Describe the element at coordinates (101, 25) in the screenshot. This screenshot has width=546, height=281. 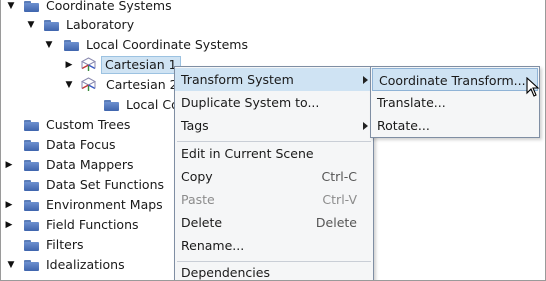
I see `tree-item-laboratory: ▼ Laboratory` at that location.